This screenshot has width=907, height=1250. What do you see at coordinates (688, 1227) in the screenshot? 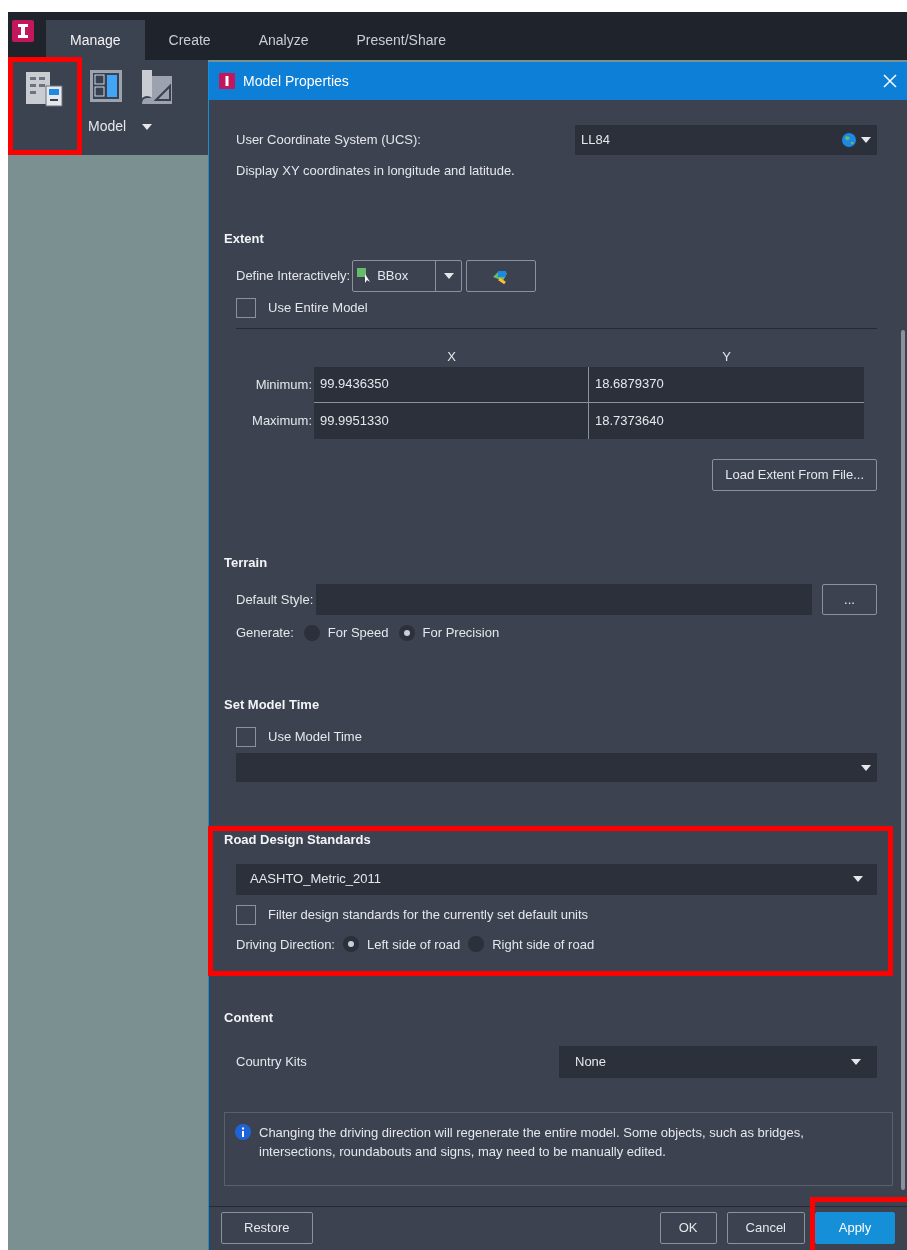
I see `dialog-button: OK` at bounding box center [688, 1227].